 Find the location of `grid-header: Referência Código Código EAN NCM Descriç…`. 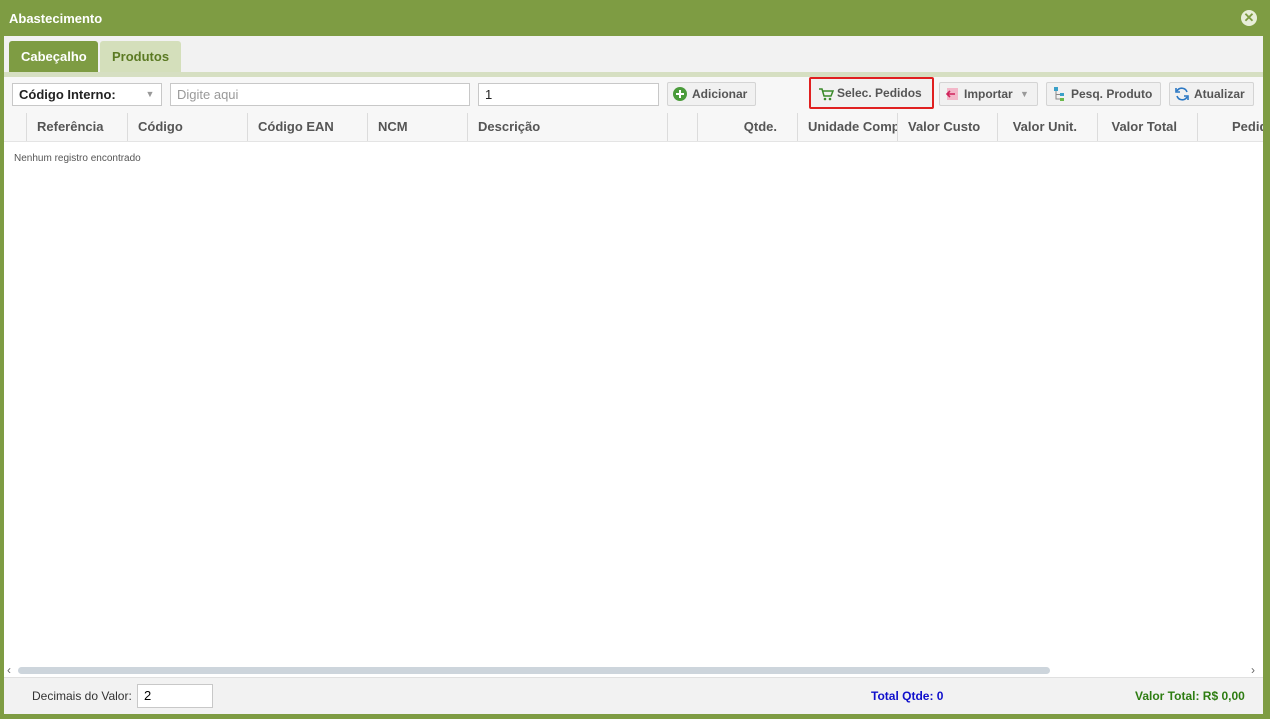

grid-header: Referência Código Código EAN NCM Descriç… is located at coordinates (633, 127).